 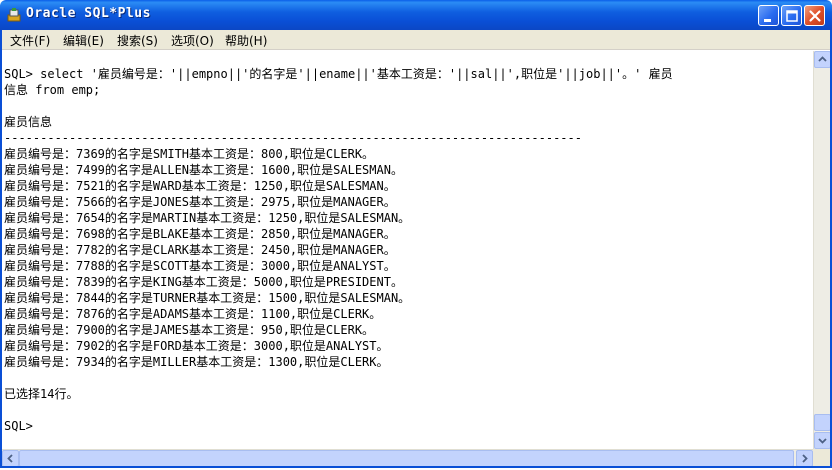 I want to click on result-row: 雇员编号是：7876的名字是ADAMS基本工资是：1100,职位是CLERK。, so click(x=193, y=314).